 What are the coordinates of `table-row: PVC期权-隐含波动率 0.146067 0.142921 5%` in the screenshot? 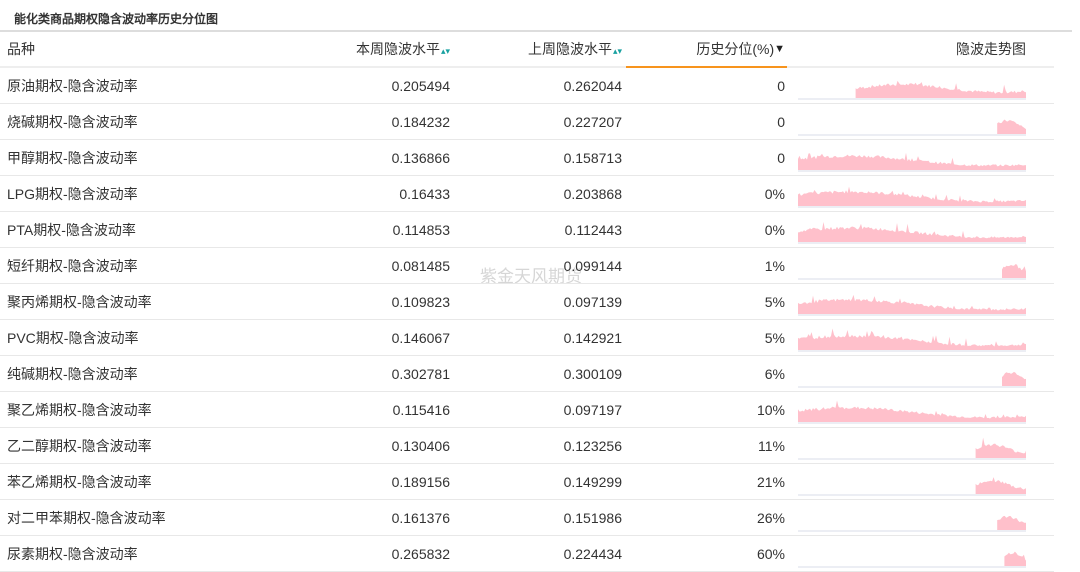 It's located at (527, 338).